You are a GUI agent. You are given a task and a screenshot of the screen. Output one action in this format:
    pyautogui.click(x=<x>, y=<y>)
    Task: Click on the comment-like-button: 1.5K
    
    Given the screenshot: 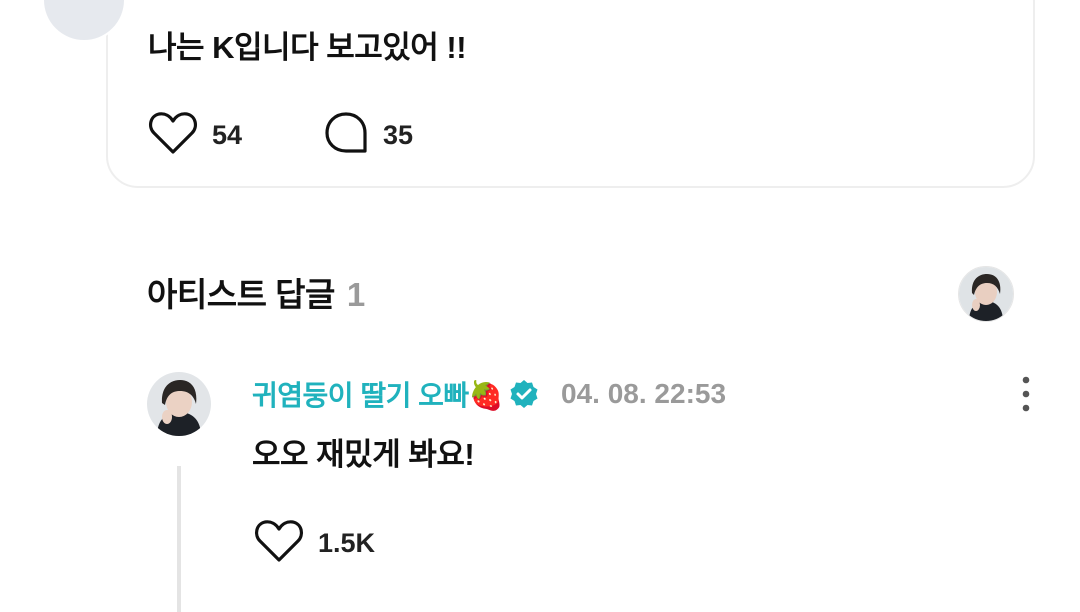 What is the action you would take?
    pyautogui.click(x=314, y=543)
    